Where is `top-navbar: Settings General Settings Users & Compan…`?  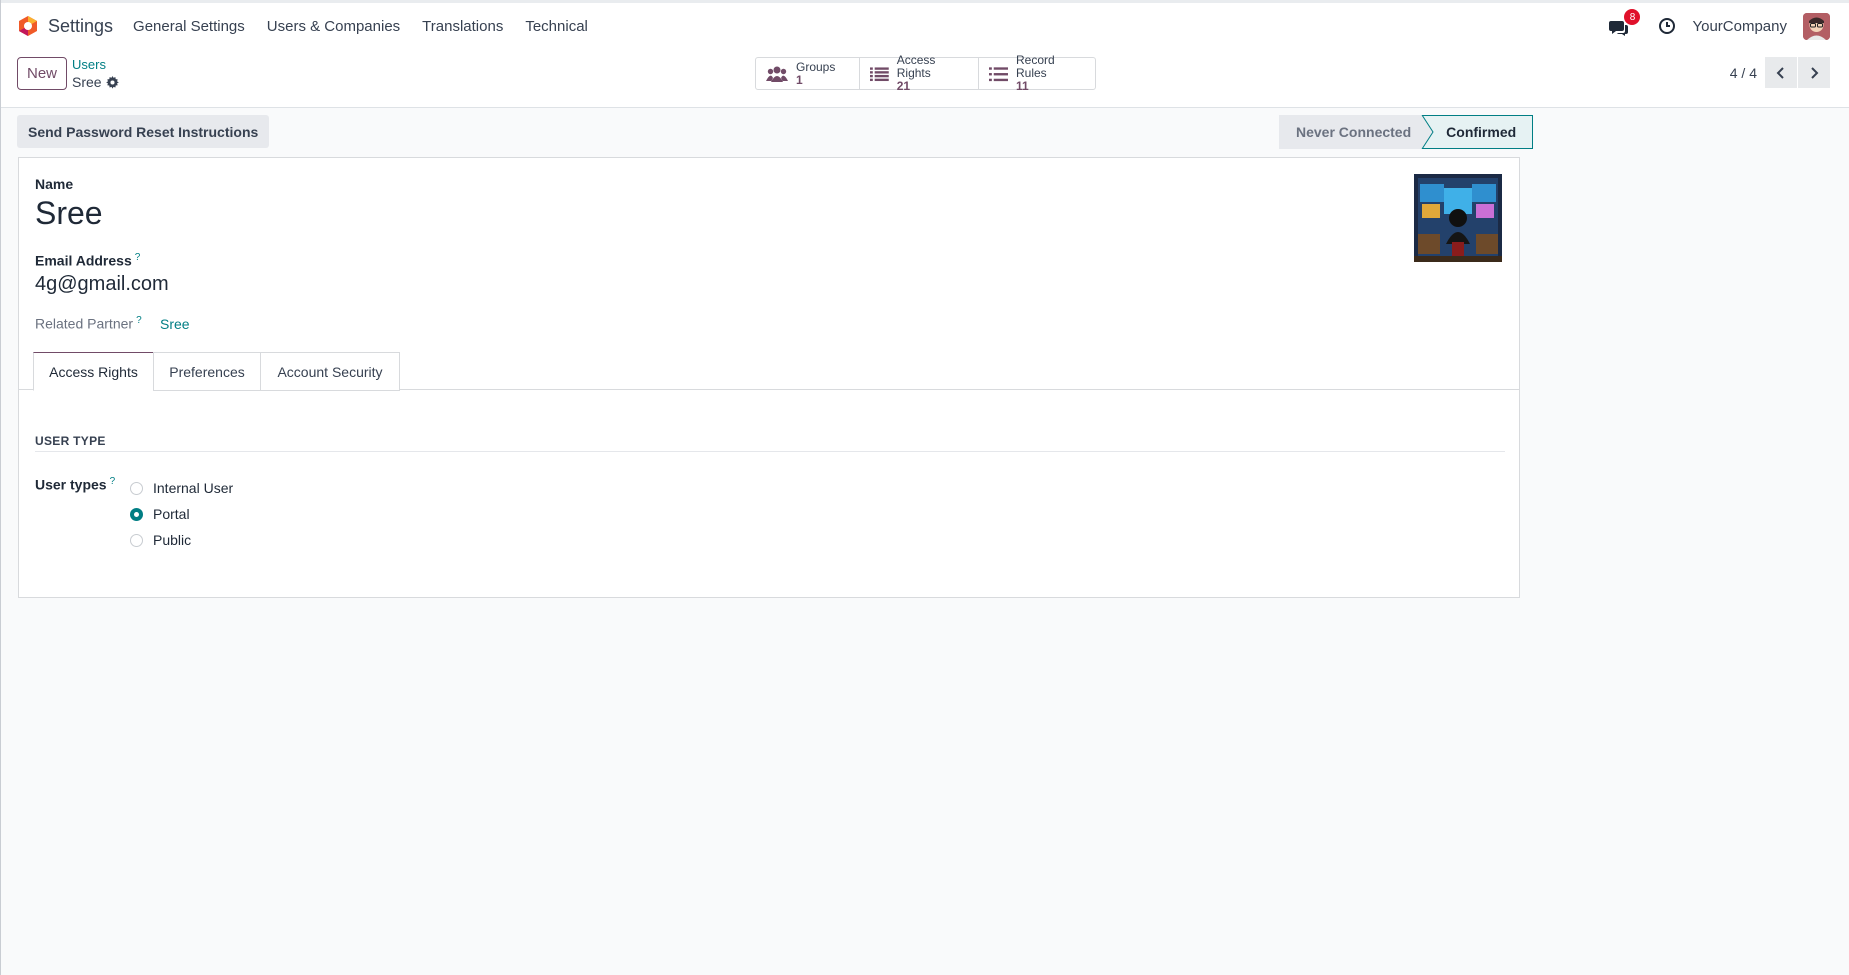
top-navbar: Settings General Settings Users & Compan… is located at coordinates (925, 26).